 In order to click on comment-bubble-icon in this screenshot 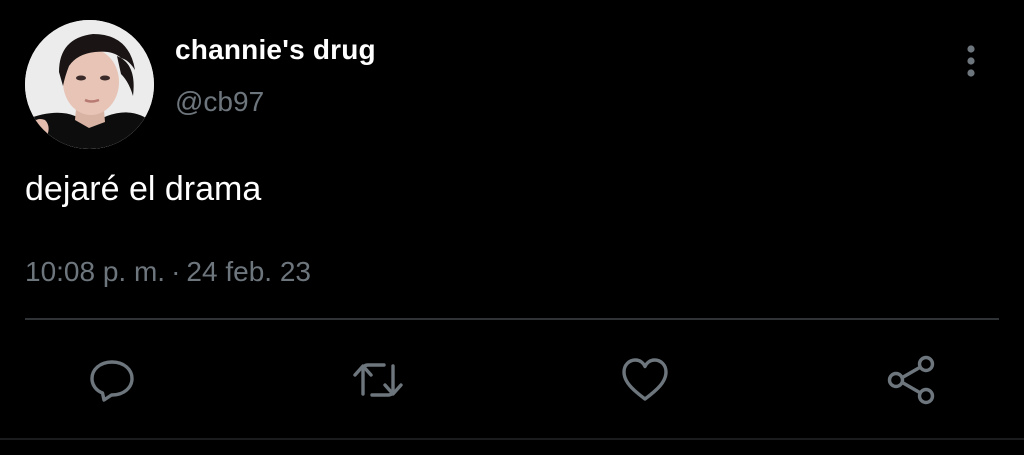, I will do `click(112, 381)`.